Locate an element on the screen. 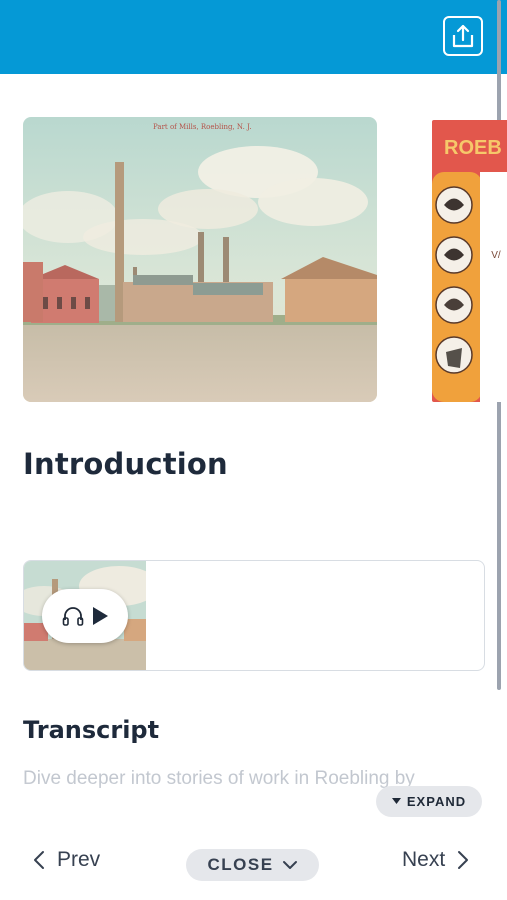 The width and height of the screenshot is (507, 900). prev-button: Prev is located at coordinates (66, 860).